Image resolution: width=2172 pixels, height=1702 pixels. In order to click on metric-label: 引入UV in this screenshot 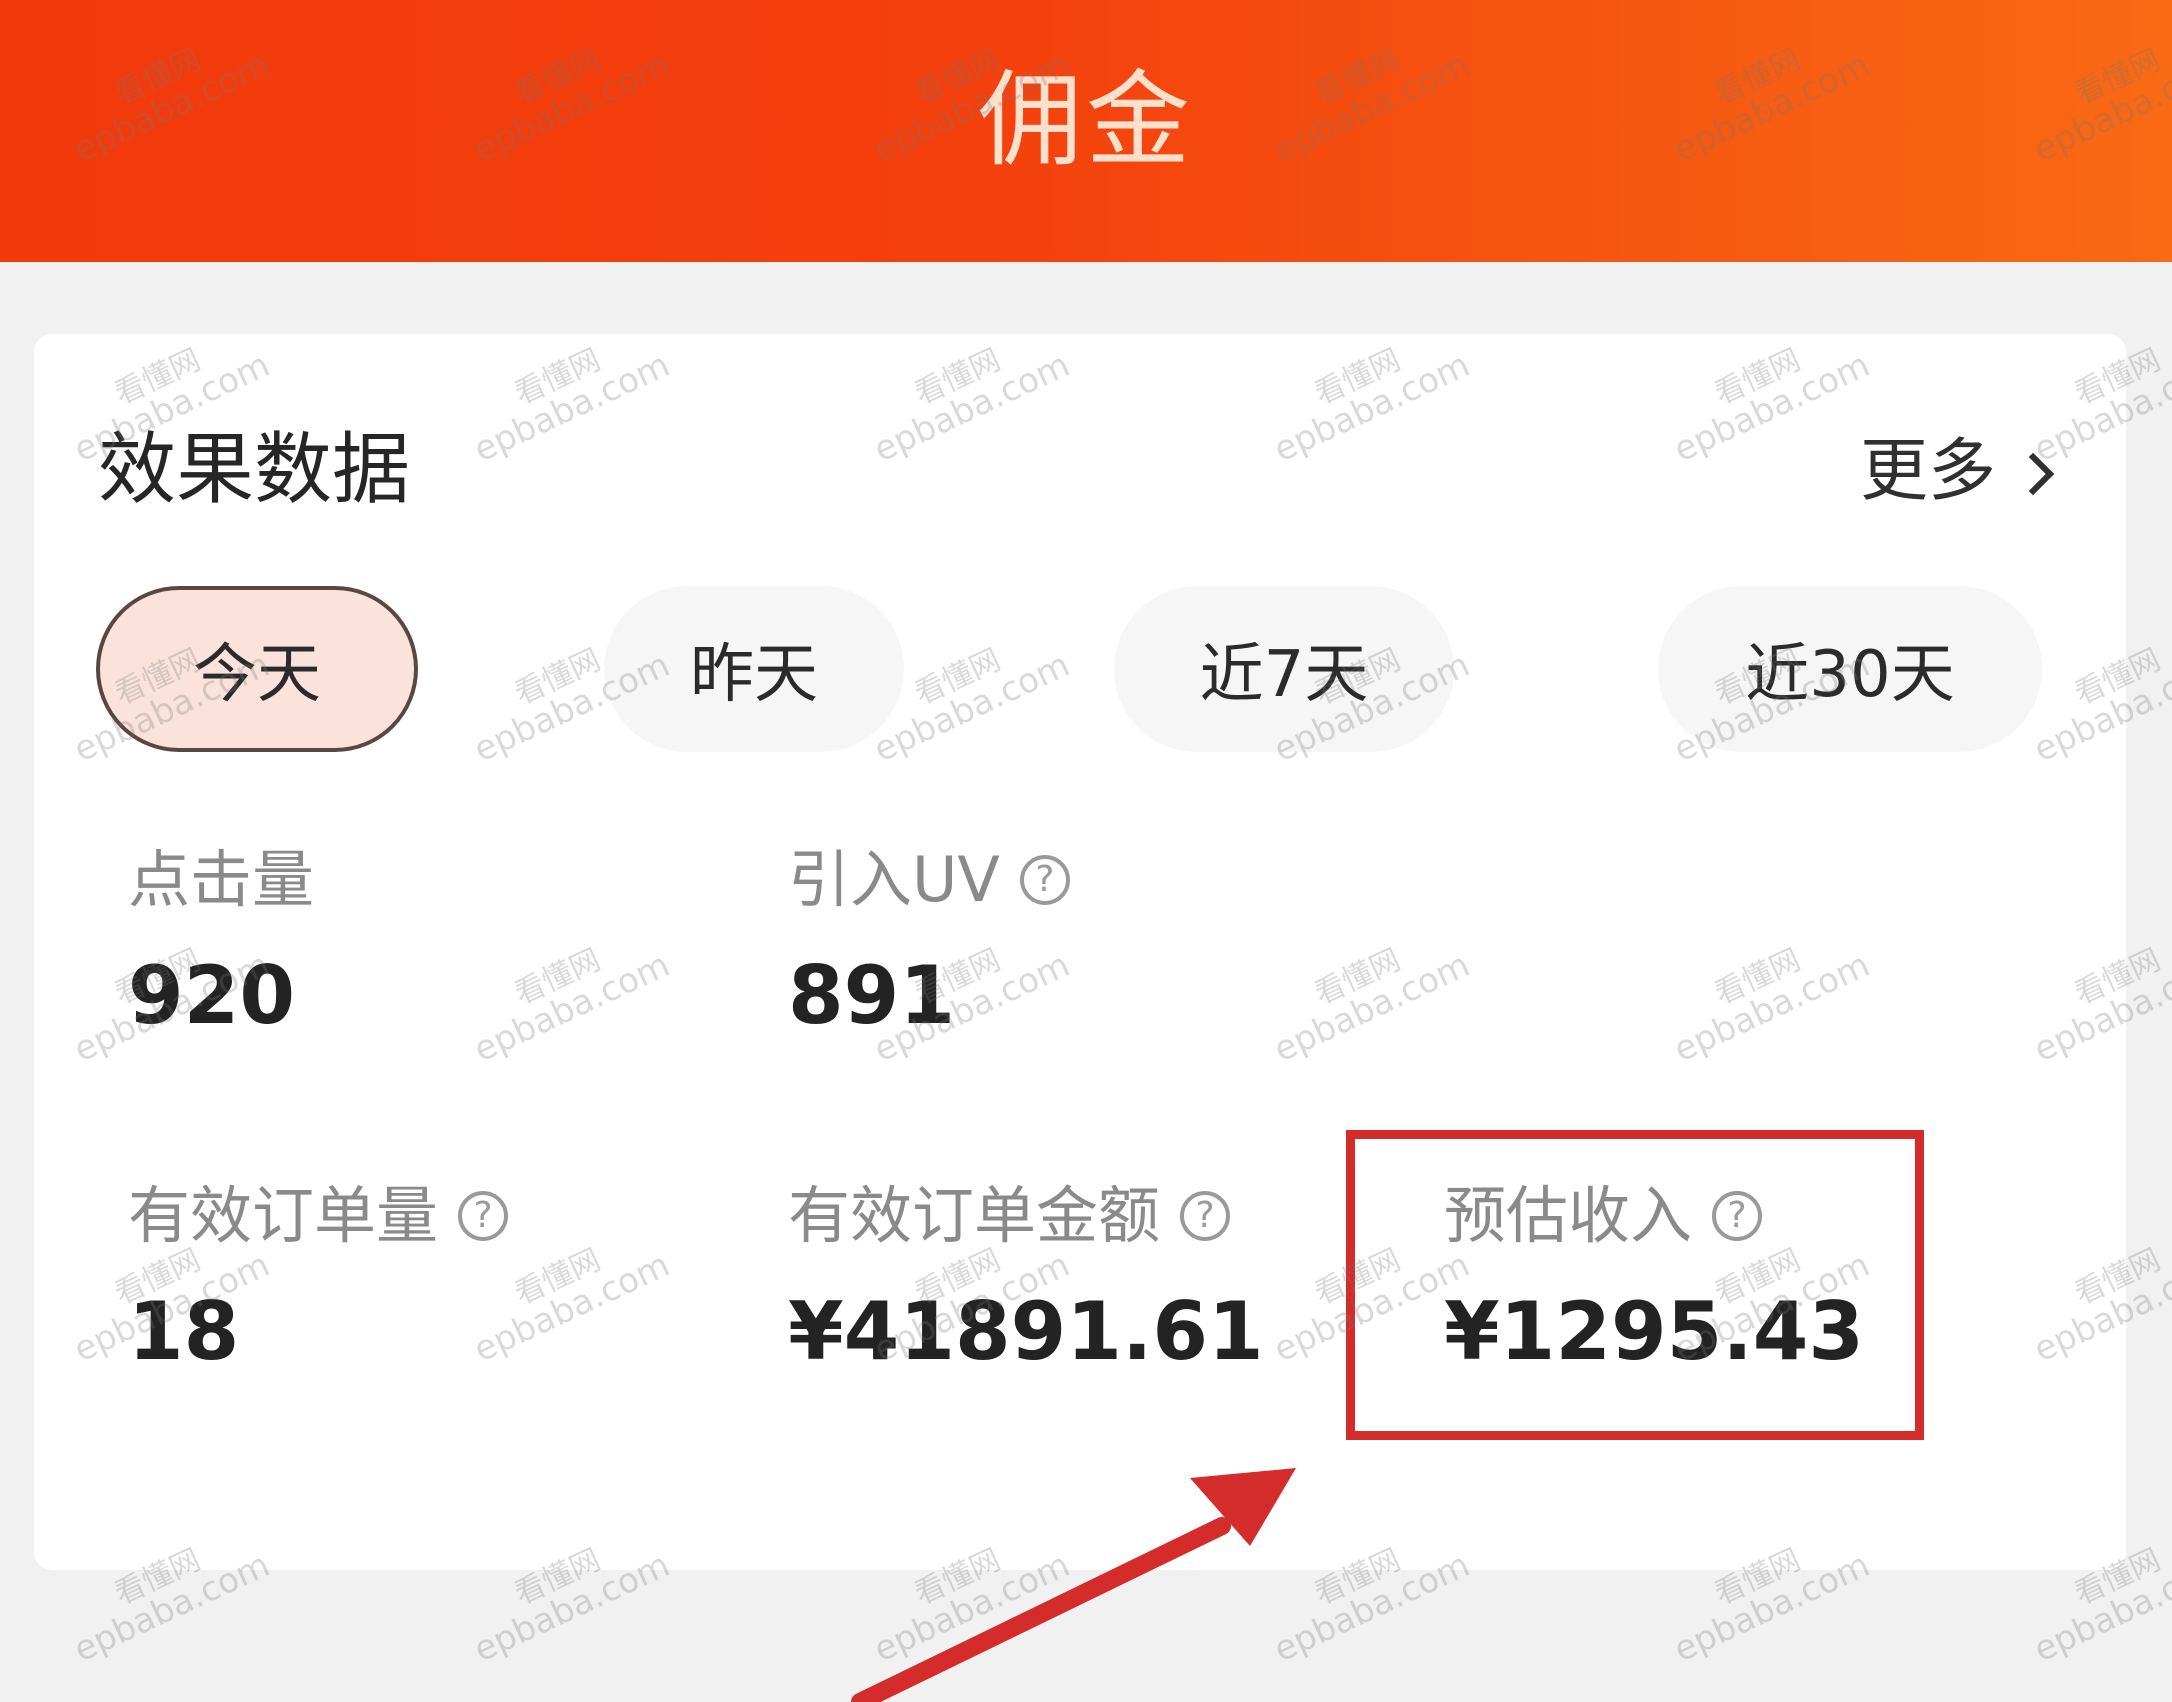, I will do `click(894, 879)`.